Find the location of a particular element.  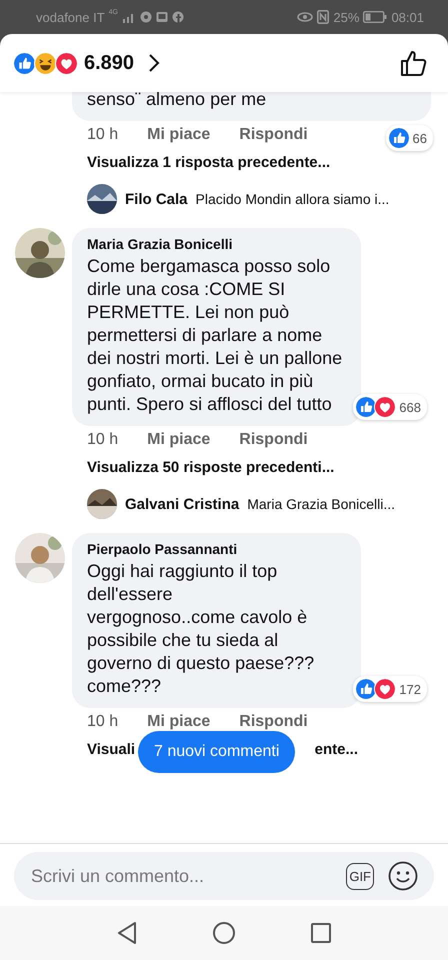

comment-text: Come bergamasca posso solo dirle una cosa :COME SI PERMETTE. Lei non può permettersi di parlare a nome dei nostri morti. Lei è un pallone gonfiato, ormai bucato in più punti. Spero si afflosci del tutto is located at coordinates (215, 335).